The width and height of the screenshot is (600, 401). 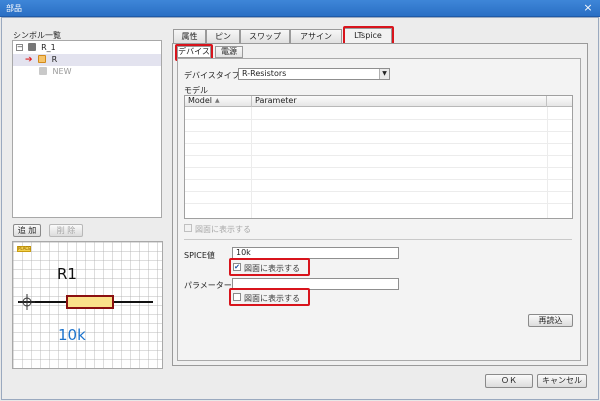 I want to click on symbol-tree: − R_1 ➔ R NEW, so click(x=87, y=129).